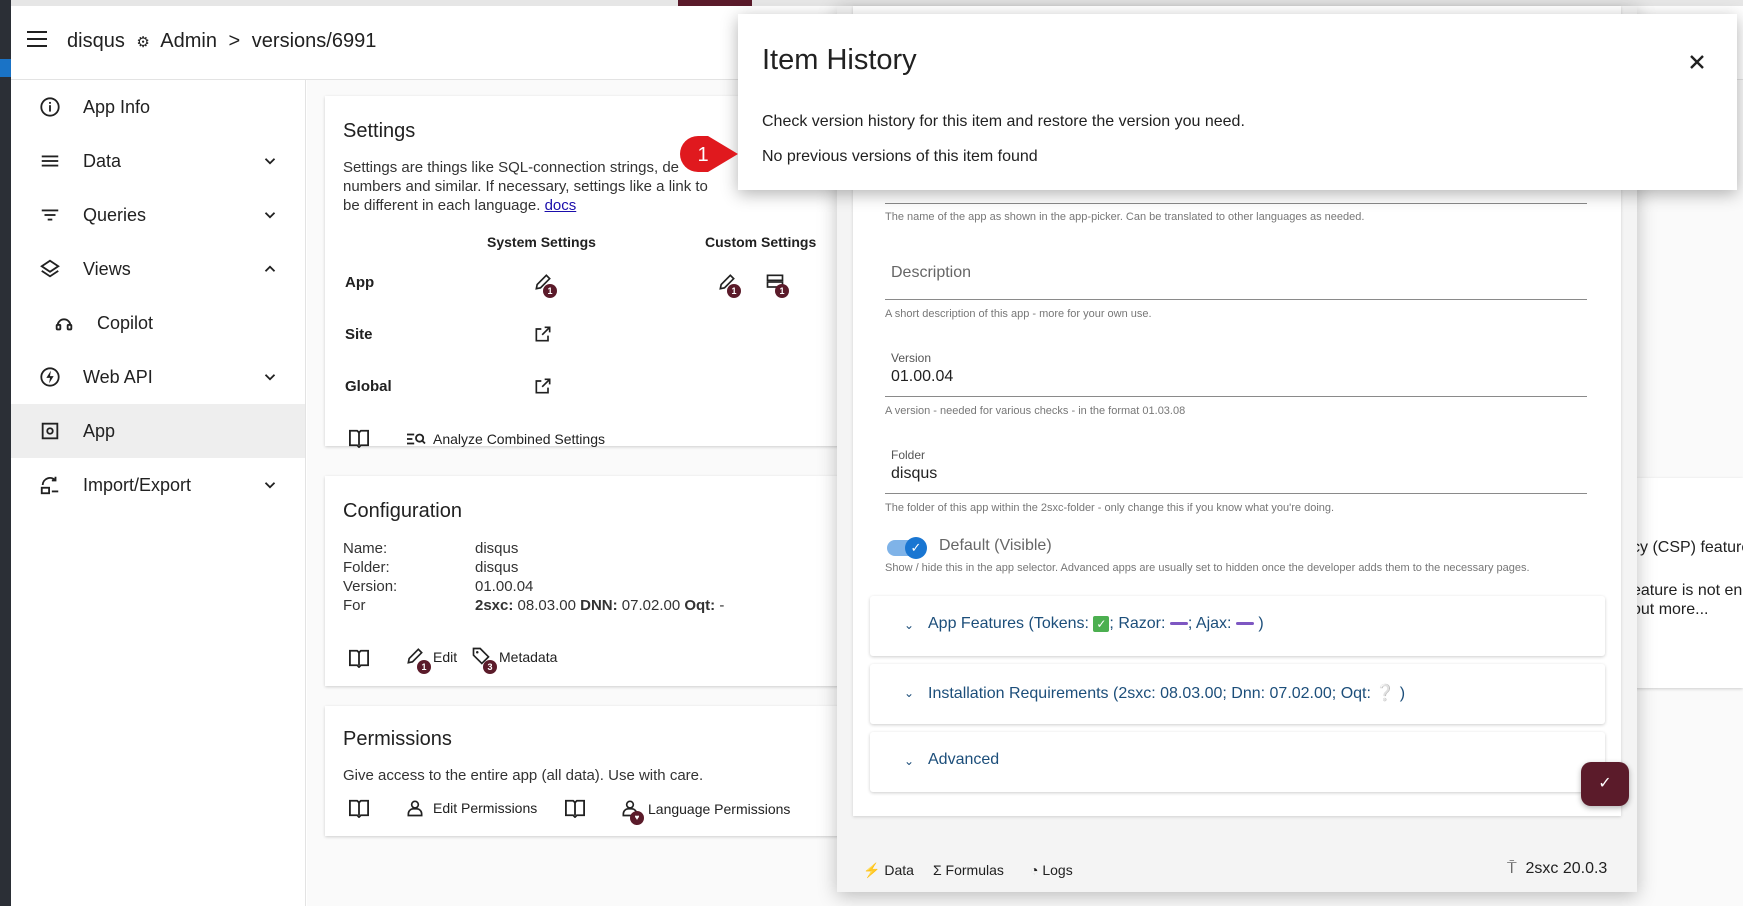 The image size is (1743, 906). I want to click on footer-version-label: 2sxc 20.0.3, so click(1566, 868).